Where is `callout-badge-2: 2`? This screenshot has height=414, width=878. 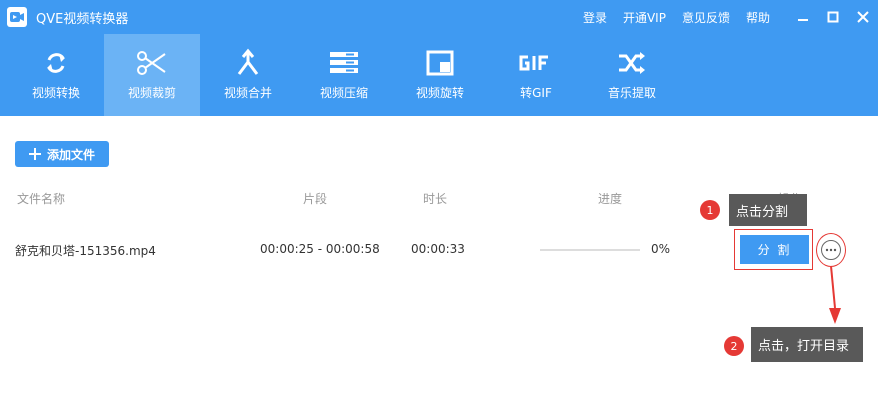 callout-badge-2: 2 is located at coordinates (734, 346).